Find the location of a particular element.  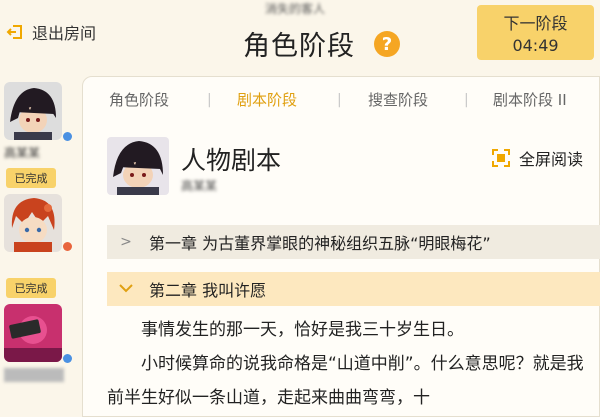

exit-icon is located at coordinates (15, 32).